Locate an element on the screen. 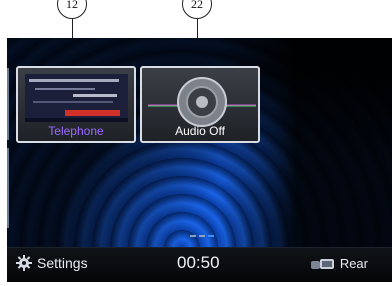 This screenshot has height=286, width=392. left-edge-tab-upper is located at coordinates (8, 104).